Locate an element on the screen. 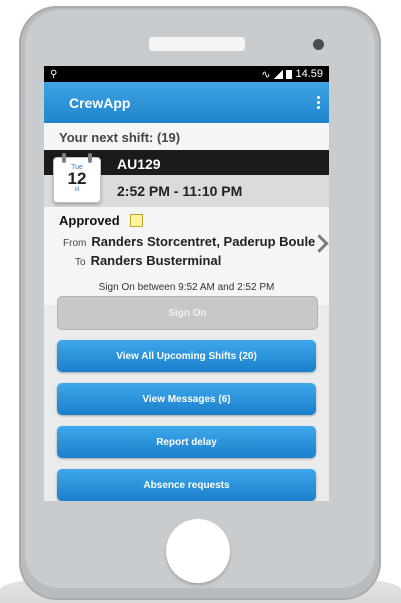 This screenshot has height=603, width=401. battery-icon is located at coordinates (289, 74).